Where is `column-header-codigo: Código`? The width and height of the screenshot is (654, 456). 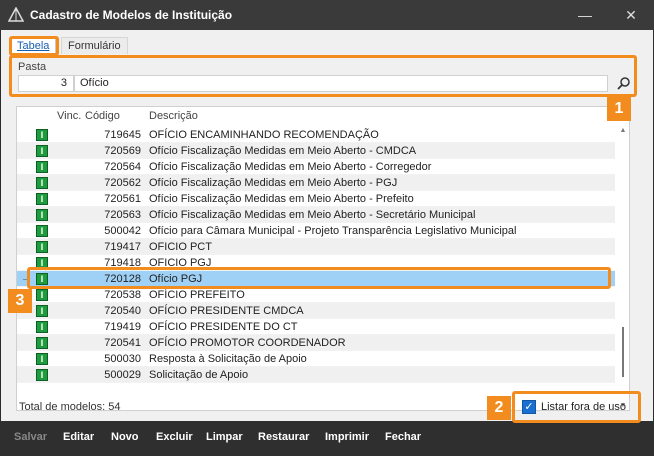 column-header-codigo: Código is located at coordinates (102, 116).